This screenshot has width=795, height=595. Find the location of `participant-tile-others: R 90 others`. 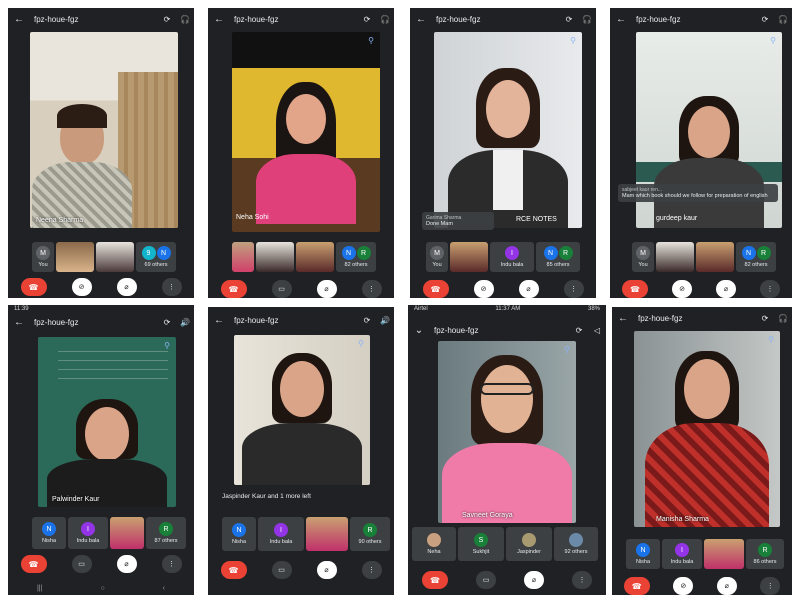

participant-tile-others: R 90 others is located at coordinates (370, 534).